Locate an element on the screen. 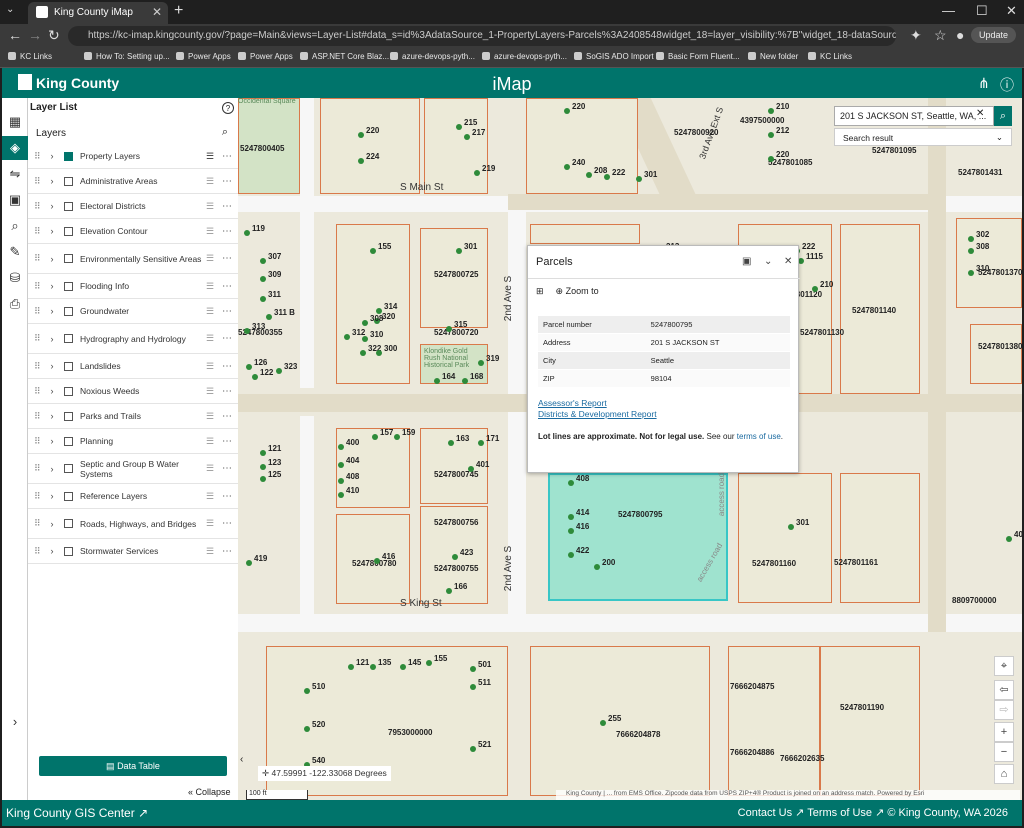  update-button: Update is located at coordinates (993, 35).